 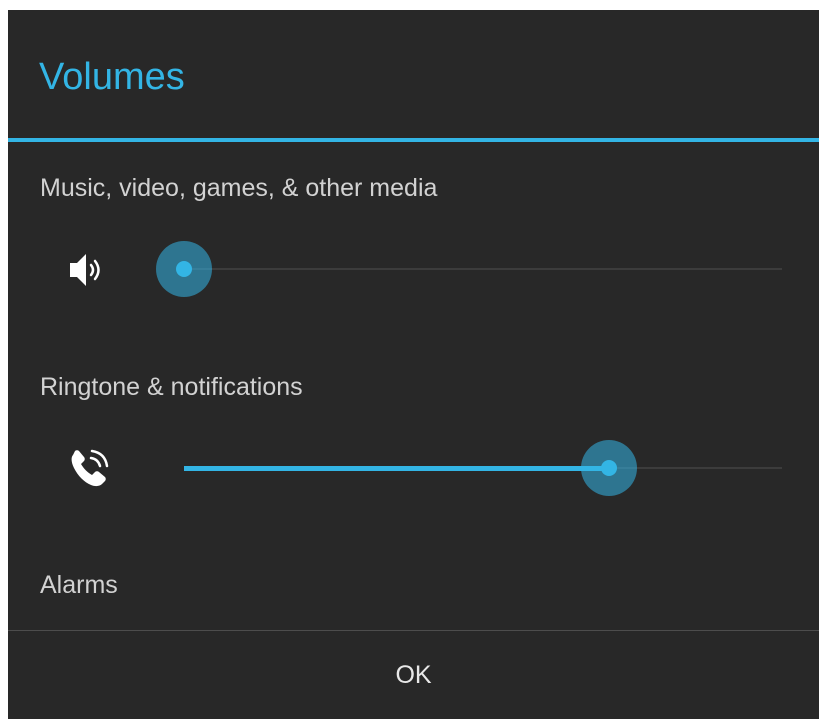 I want to click on ringtone-volume-label: Ringtone & notifications, so click(x=171, y=387).